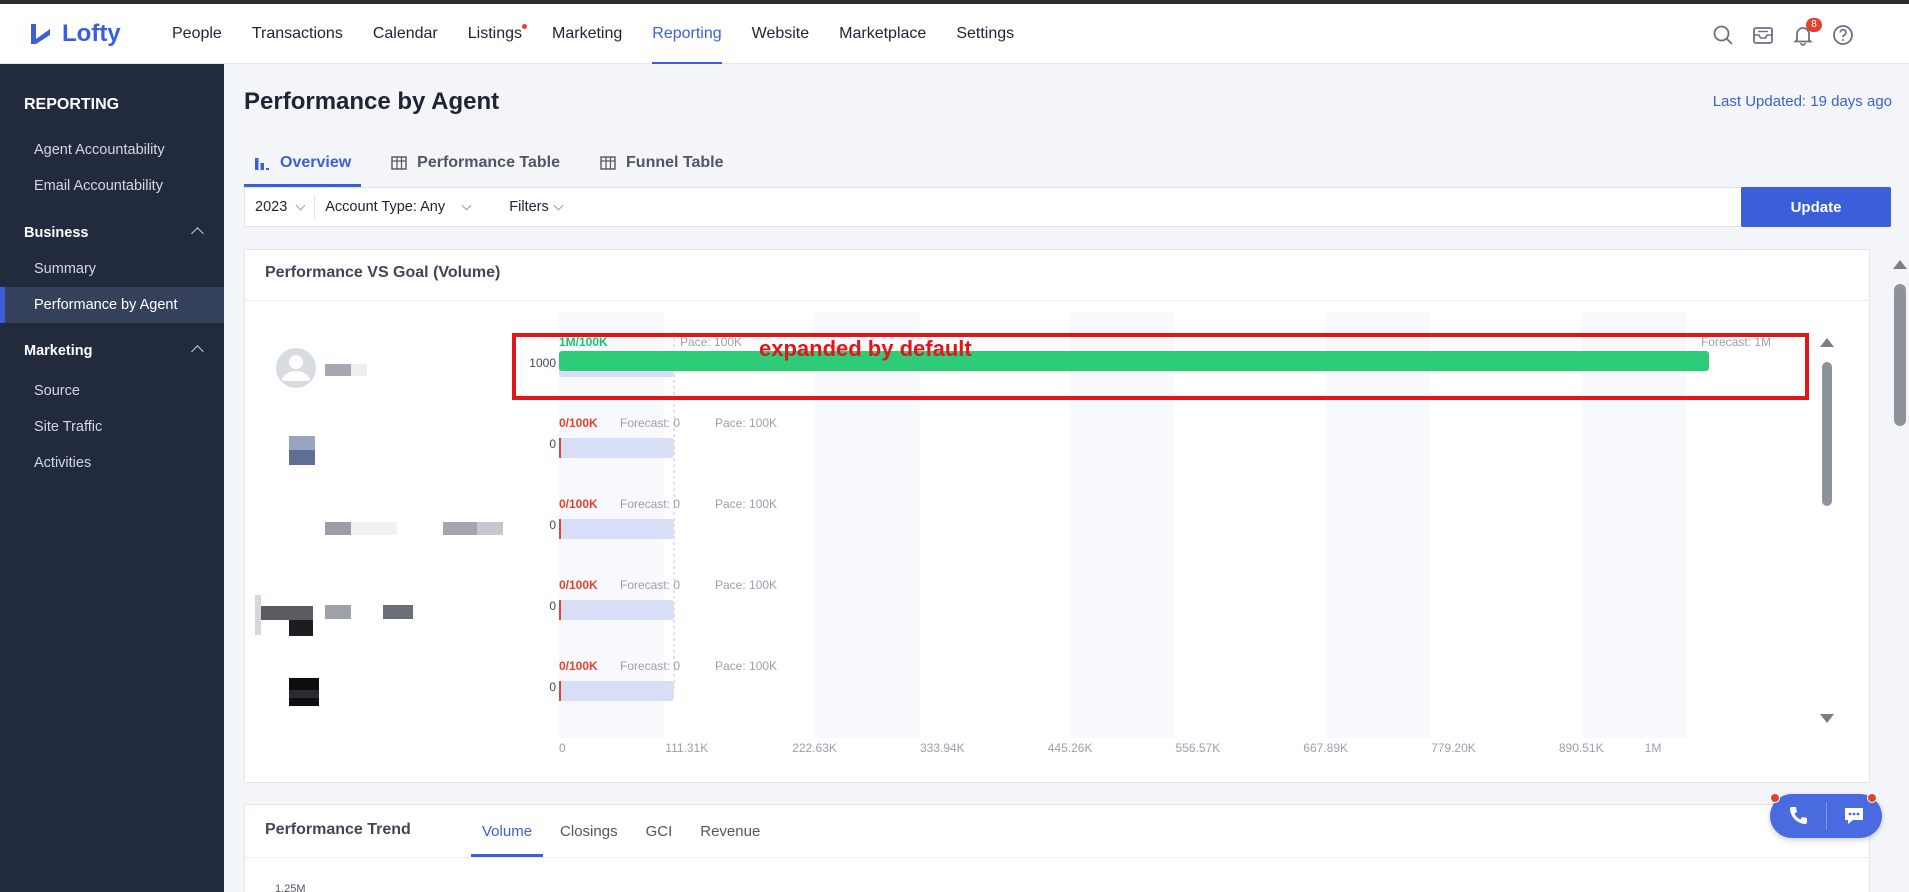 The height and width of the screenshot is (892, 1909). Describe the element at coordinates (1198, 748) in the screenshot. I see `x-tick-label: 556.57K` at that location.